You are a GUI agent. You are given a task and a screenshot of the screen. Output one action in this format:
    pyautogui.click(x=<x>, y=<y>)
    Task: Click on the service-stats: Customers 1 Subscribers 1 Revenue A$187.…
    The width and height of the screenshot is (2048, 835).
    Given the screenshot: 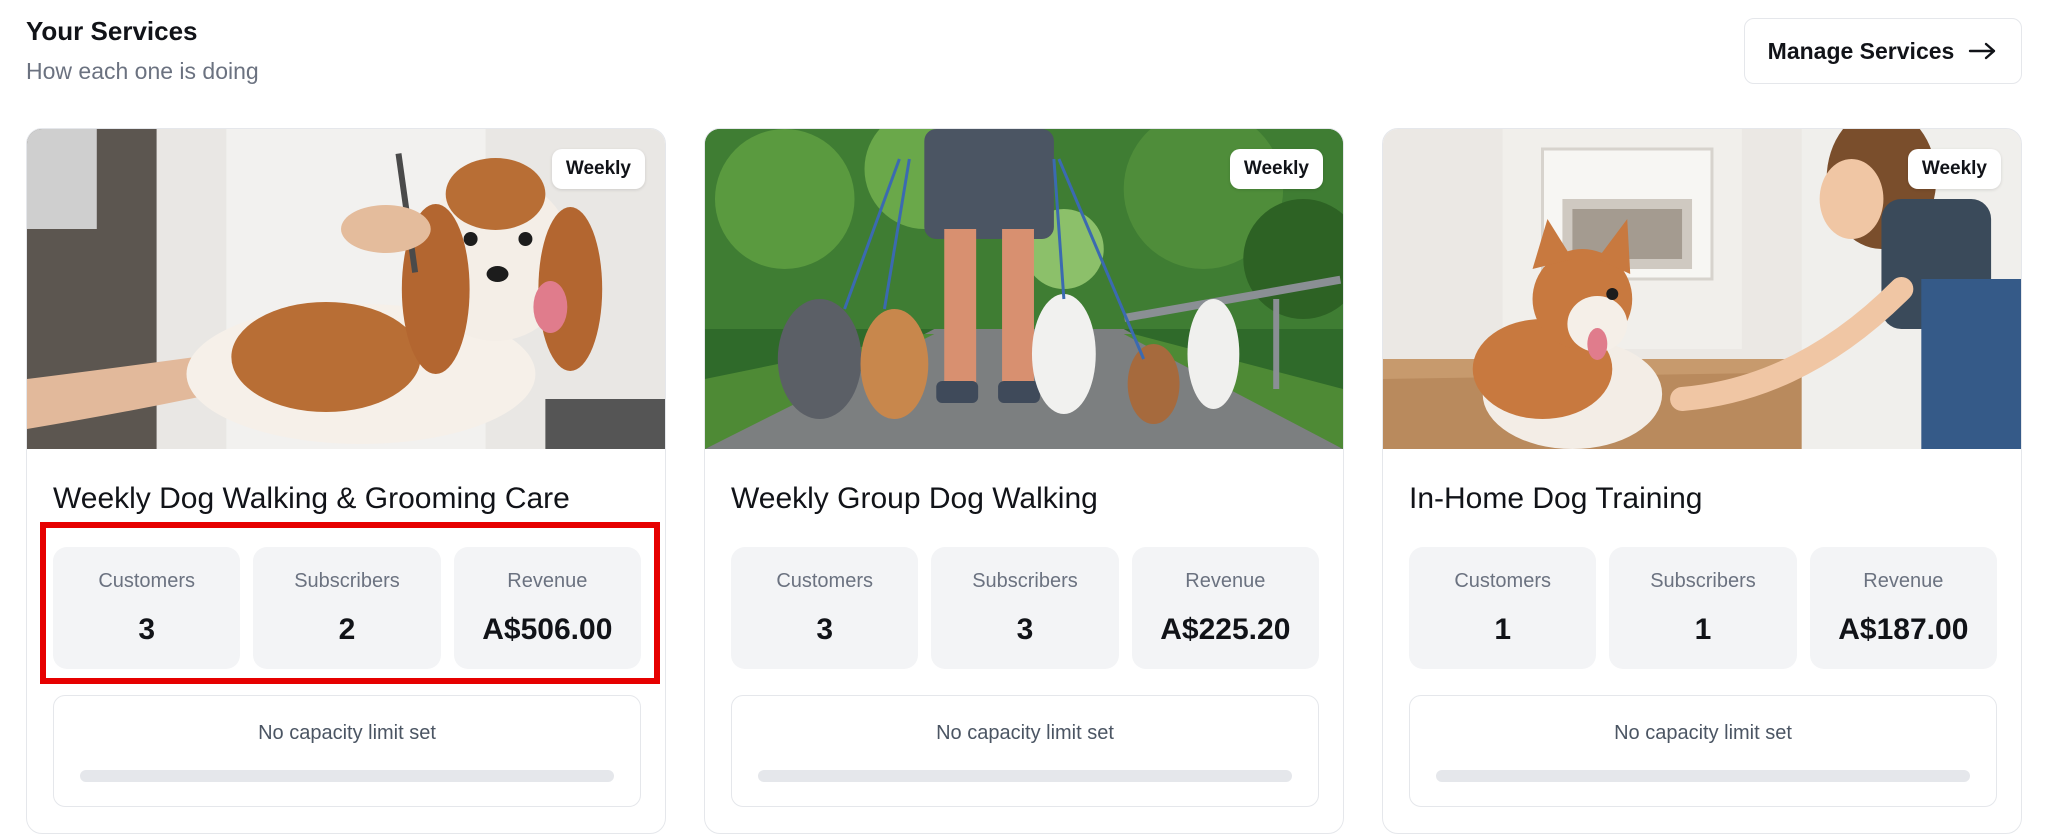 What is the action you would take?
    pyautogui.click(x=1703, y=608)
    